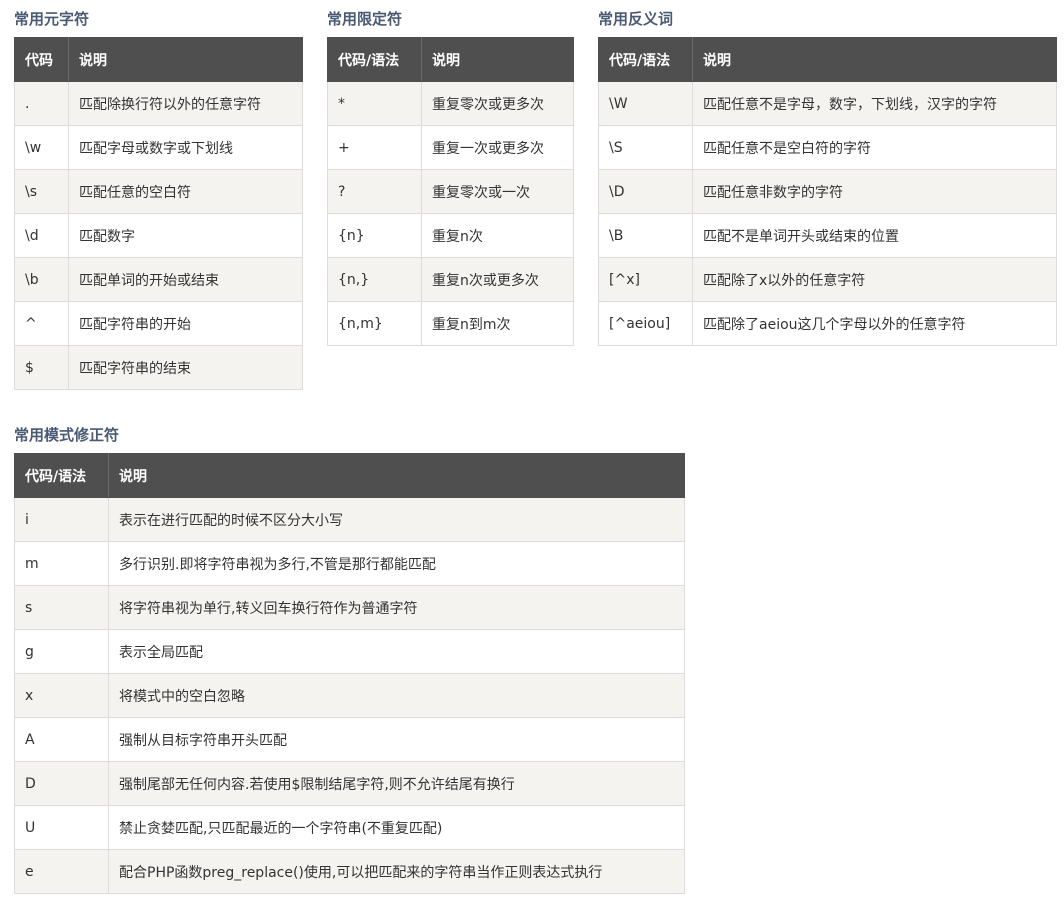 This screenshot has width=1064, height=901. I want to click on description-cell: 重复一次或更多次, so click(497, 147).